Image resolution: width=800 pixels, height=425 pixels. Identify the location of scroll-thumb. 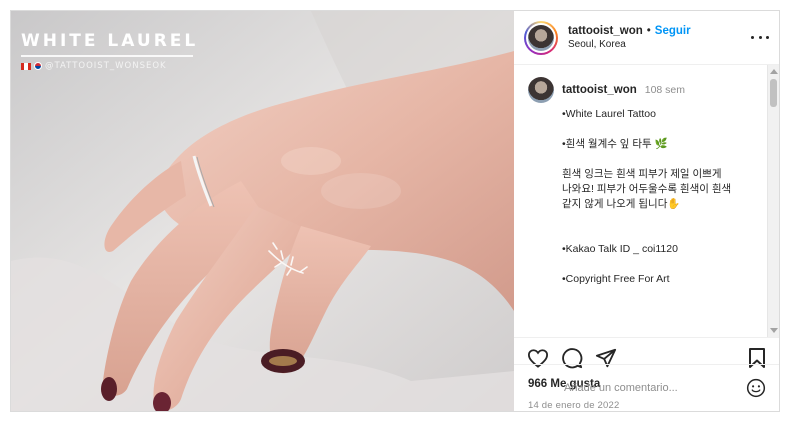
(773, 93).